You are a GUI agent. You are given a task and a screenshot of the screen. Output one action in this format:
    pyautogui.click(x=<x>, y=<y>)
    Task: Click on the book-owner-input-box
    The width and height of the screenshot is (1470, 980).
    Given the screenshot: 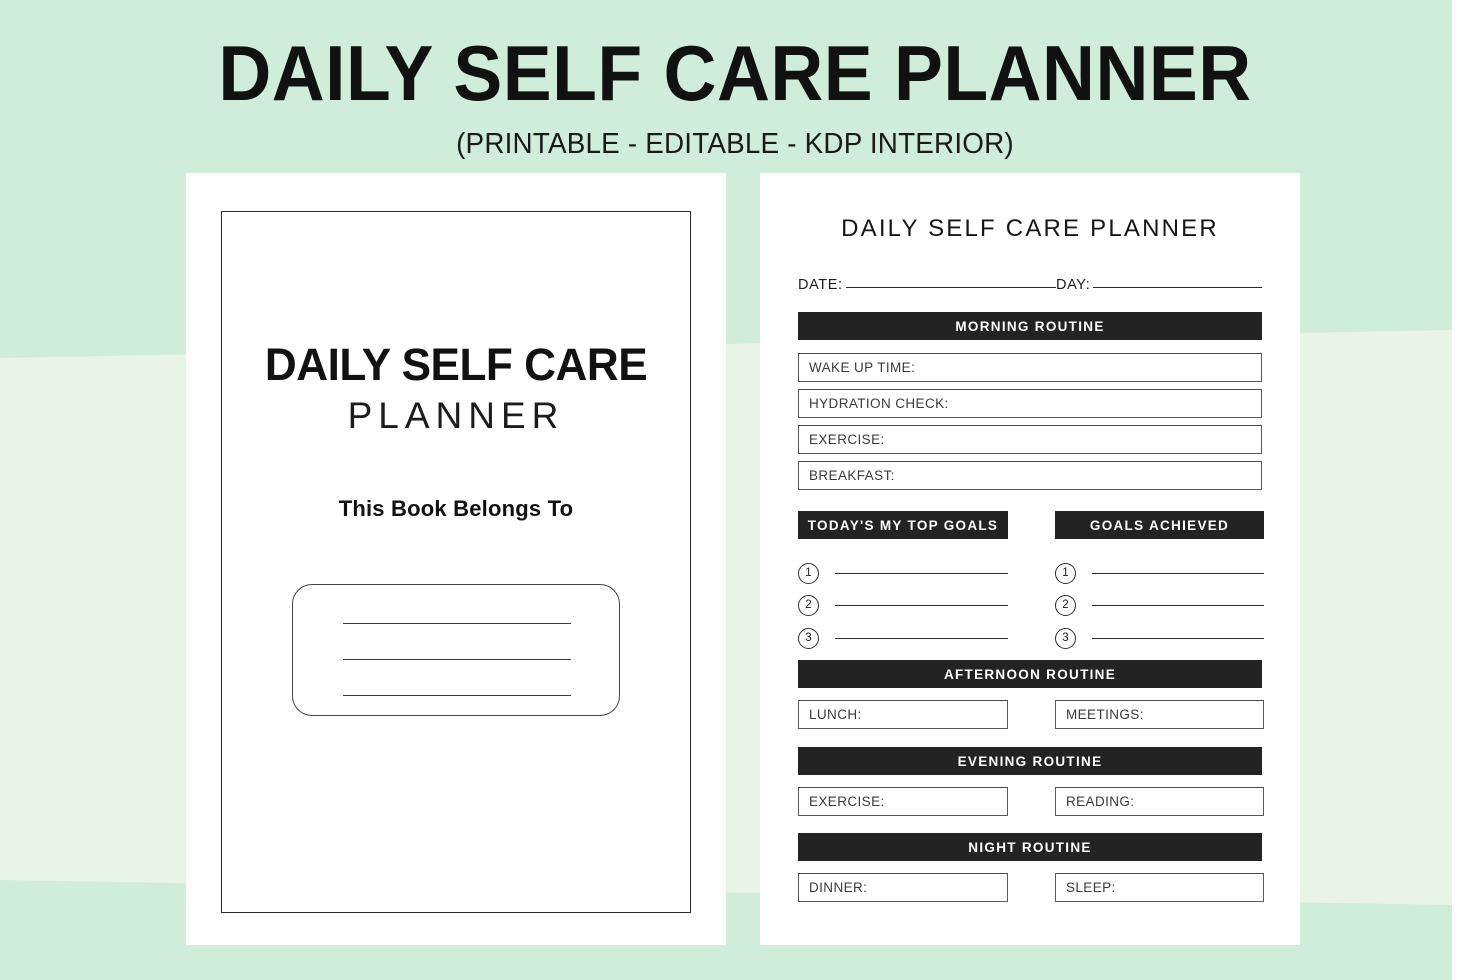 What is the action you would take?
    pyautogui.click(x=456, y=650)
    